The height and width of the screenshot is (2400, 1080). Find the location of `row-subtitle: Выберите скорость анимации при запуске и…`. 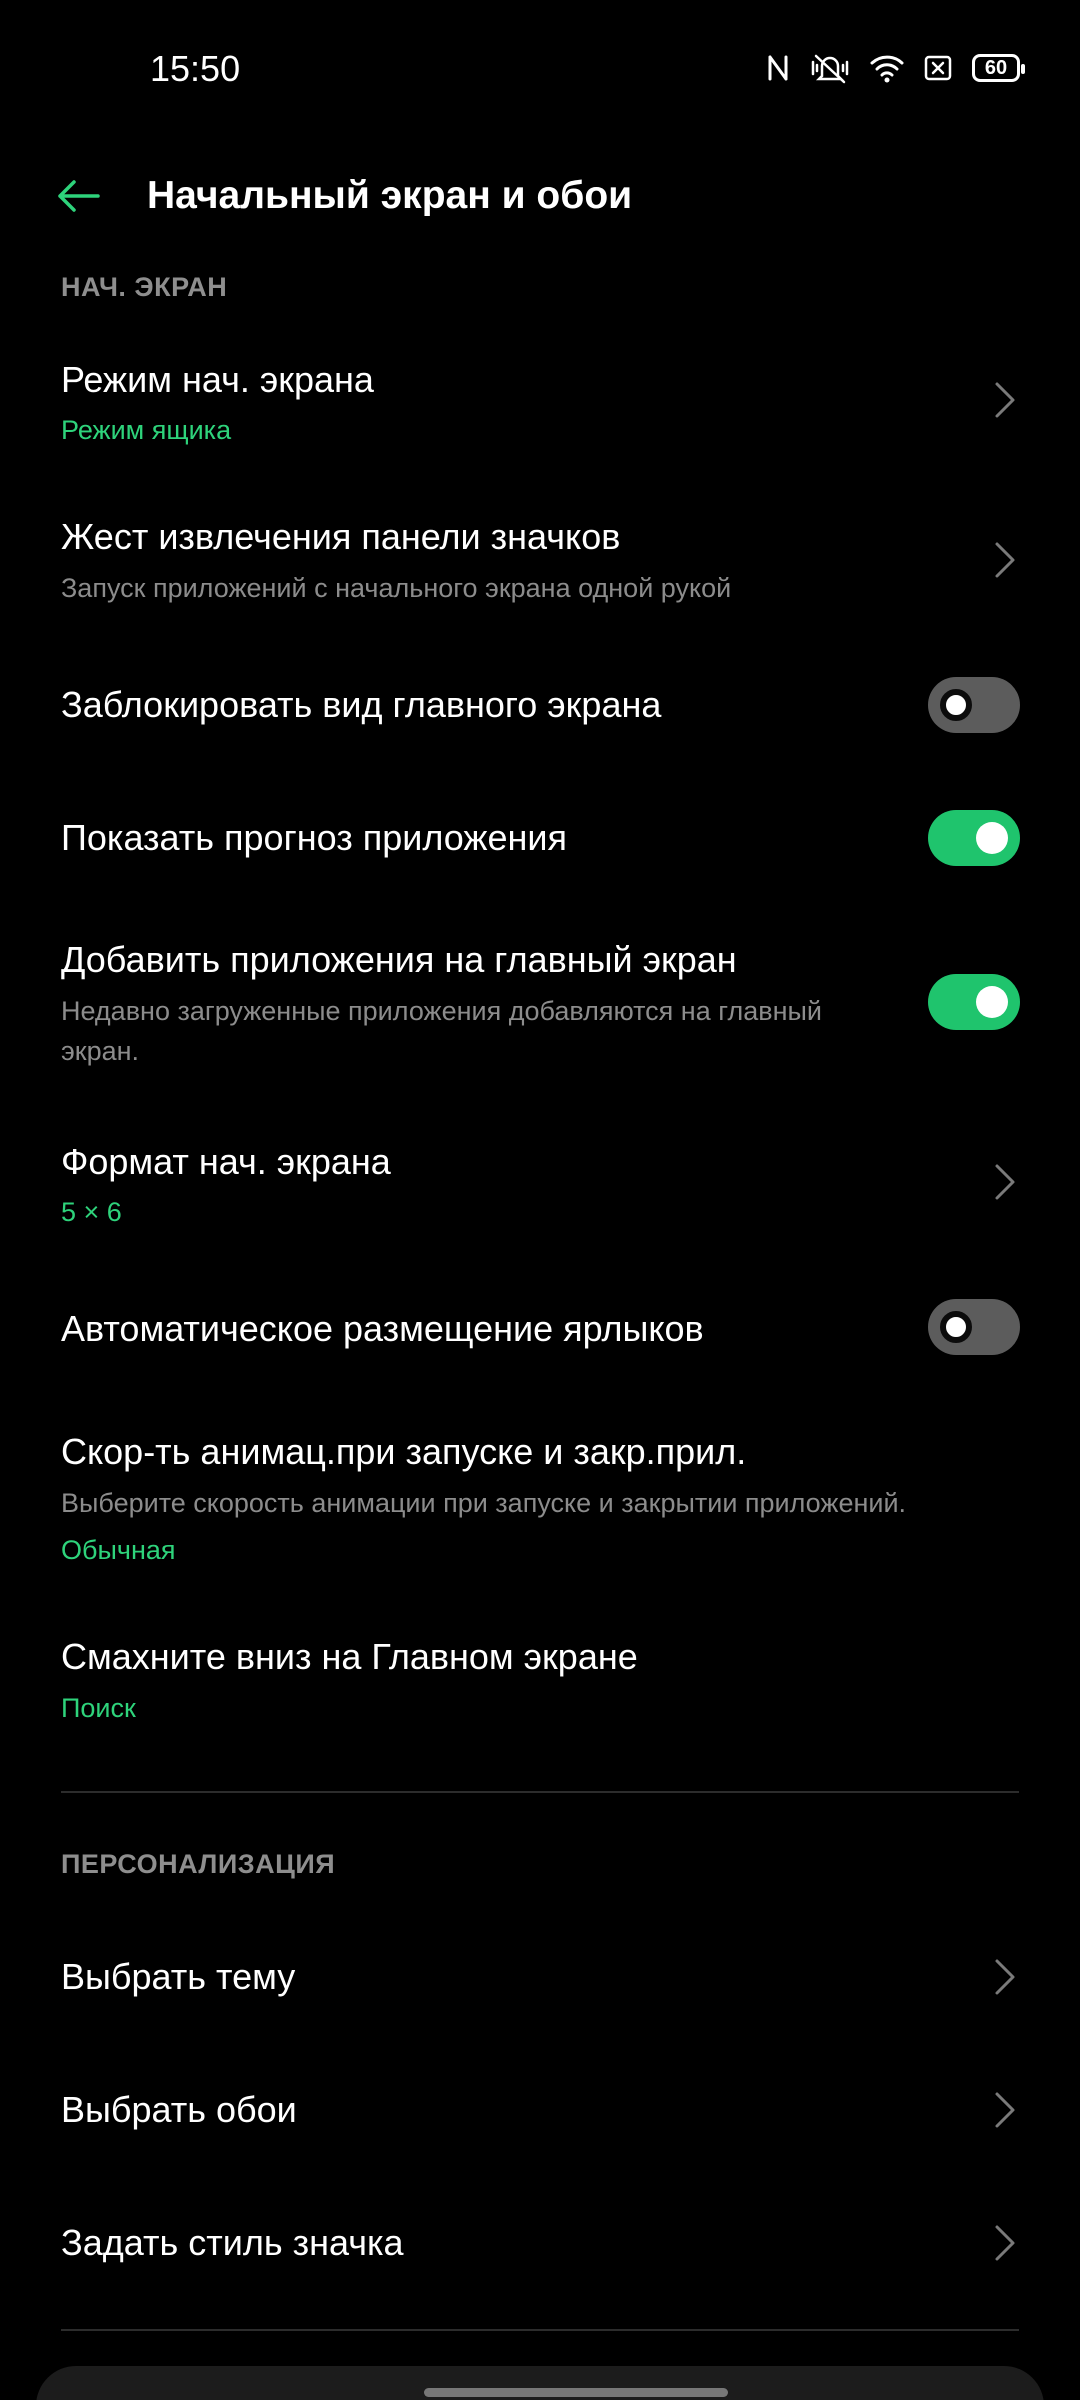

row-subtitle: Выберите скорость анимации при запуске и… is located at coordinates (484, 1503).